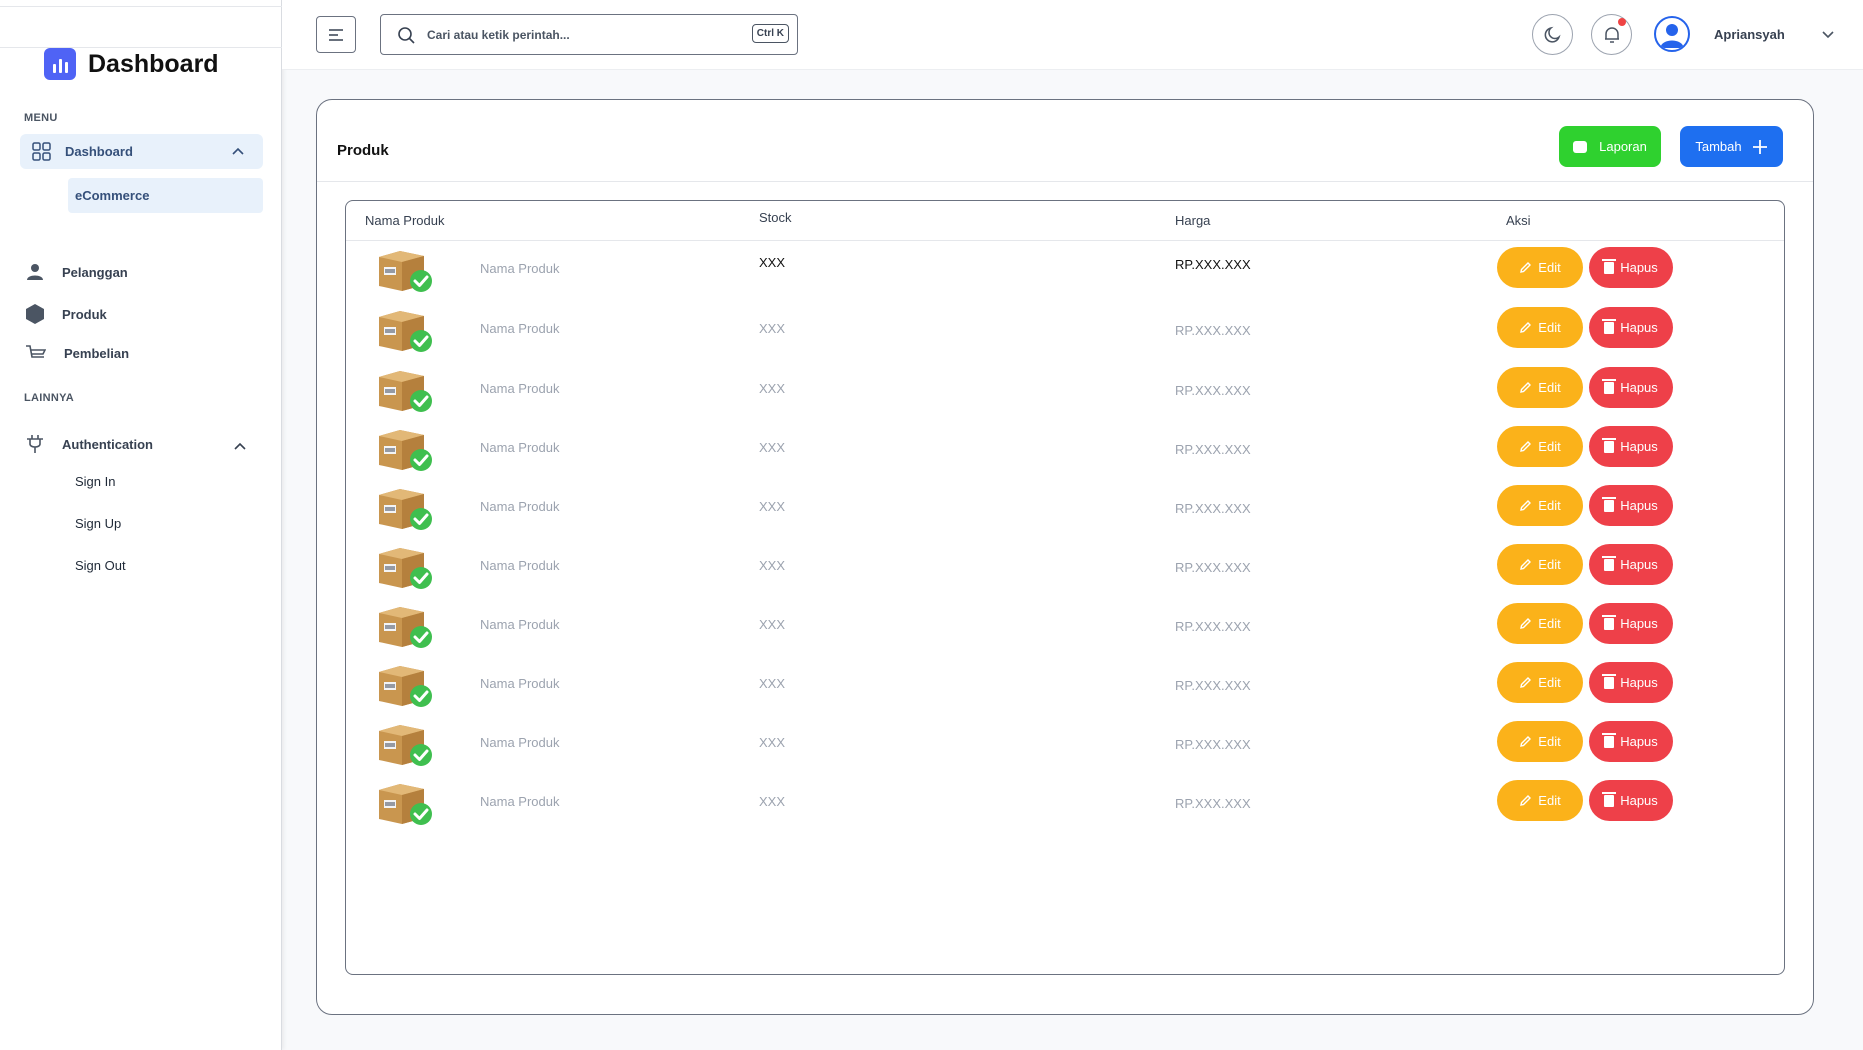 Image resolution: width=1863 pixels, height=1050 pixels. I want to click on bell-icon, so click(1611, 34).